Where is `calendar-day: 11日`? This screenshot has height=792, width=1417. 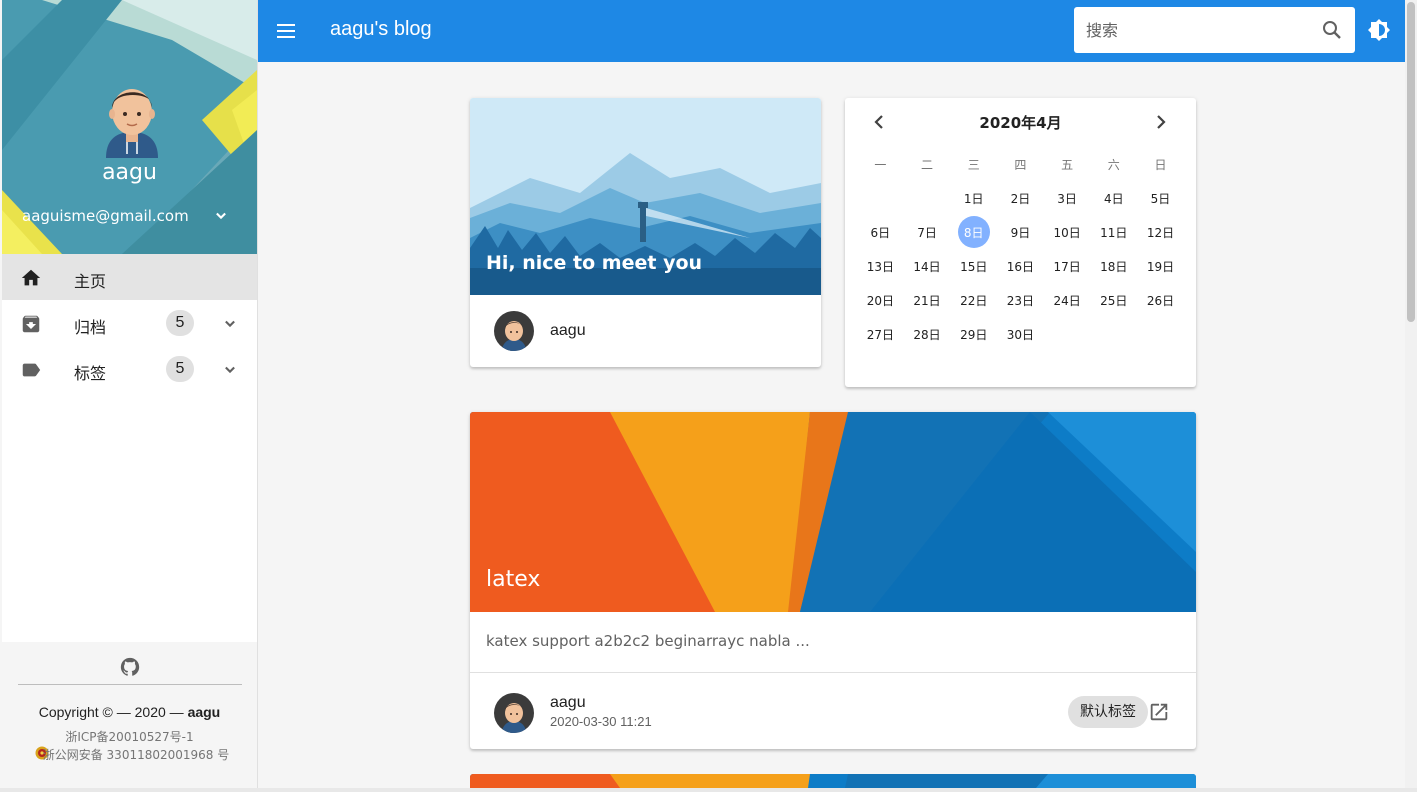
calendar-day: 11日 is located at coordinates (1113, 232).